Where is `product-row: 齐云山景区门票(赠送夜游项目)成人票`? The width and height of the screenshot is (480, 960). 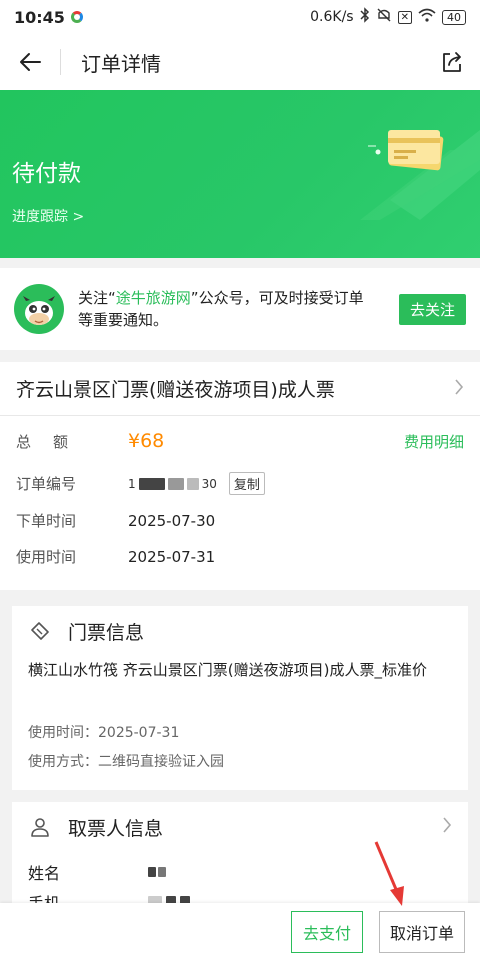
product-row: 齐云山景区门票(赠送夜游项目)成人票 is located at coordinates (240, 389).